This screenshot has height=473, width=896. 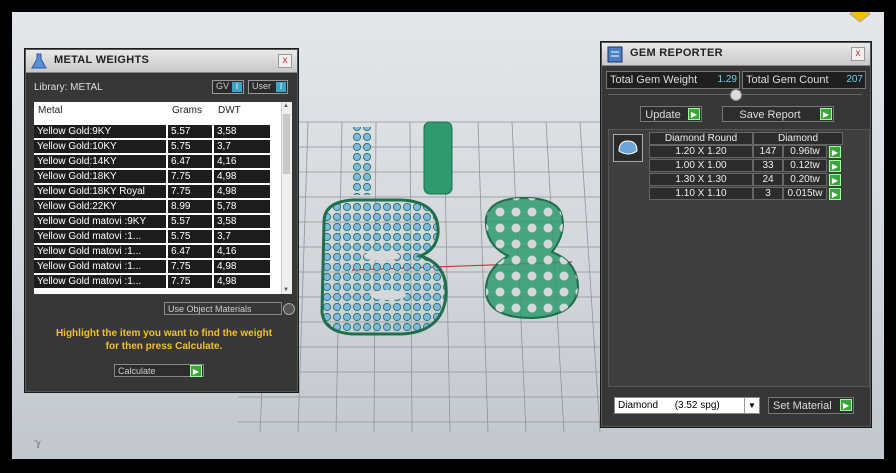 What do you see at coordinates (286, 290) in the screenshot?
I see `scroll-down-icon: ▼` at bounding box center [286, 290].